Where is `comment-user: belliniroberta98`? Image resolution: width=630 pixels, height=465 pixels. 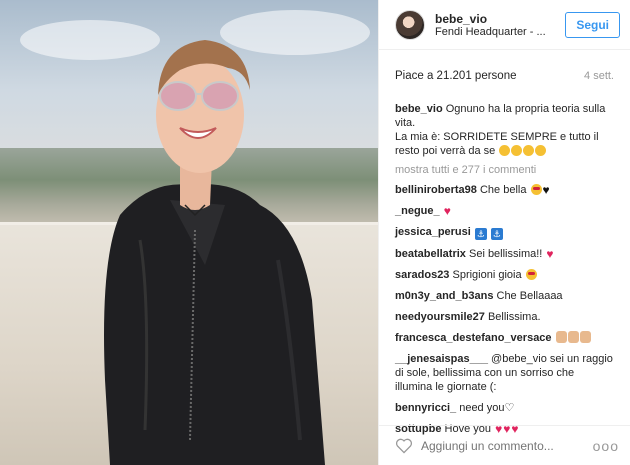 comment-user: belliniroberta98 is located at coordinates (436, 190).